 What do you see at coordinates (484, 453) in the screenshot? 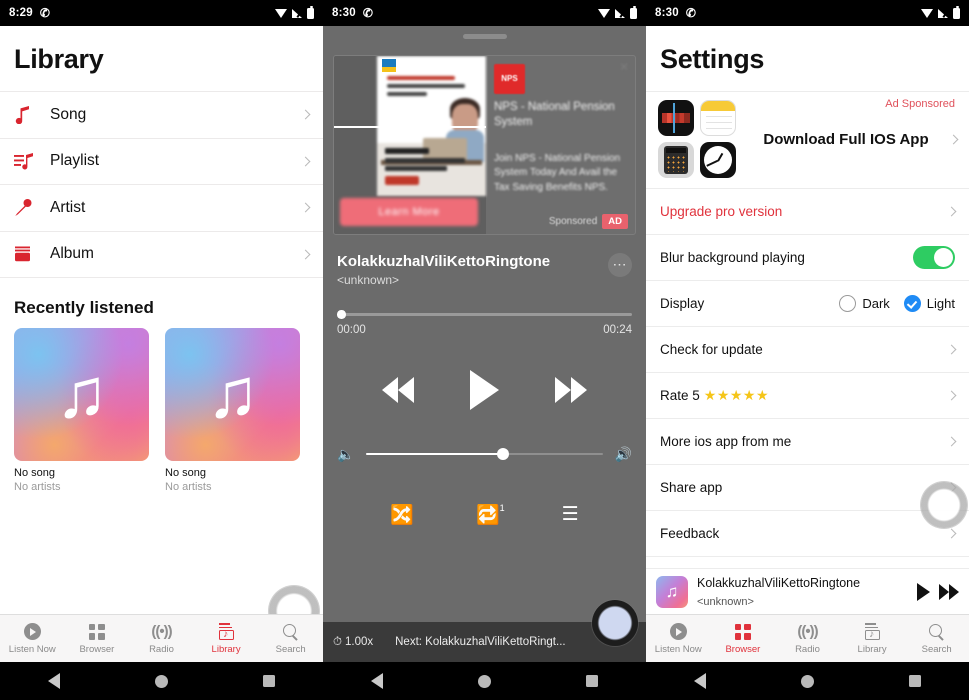
I see `volume-slider` at bounding box center [484, 453].